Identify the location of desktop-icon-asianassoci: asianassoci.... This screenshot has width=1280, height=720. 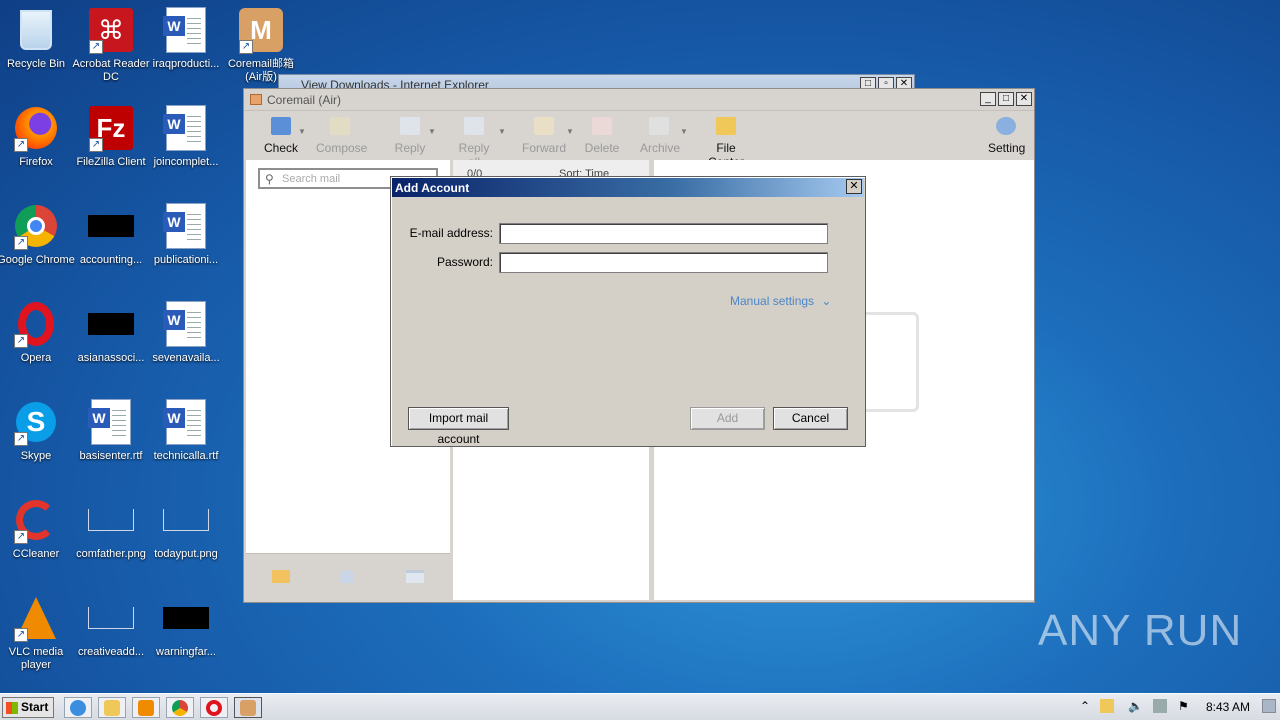
(111, 332).